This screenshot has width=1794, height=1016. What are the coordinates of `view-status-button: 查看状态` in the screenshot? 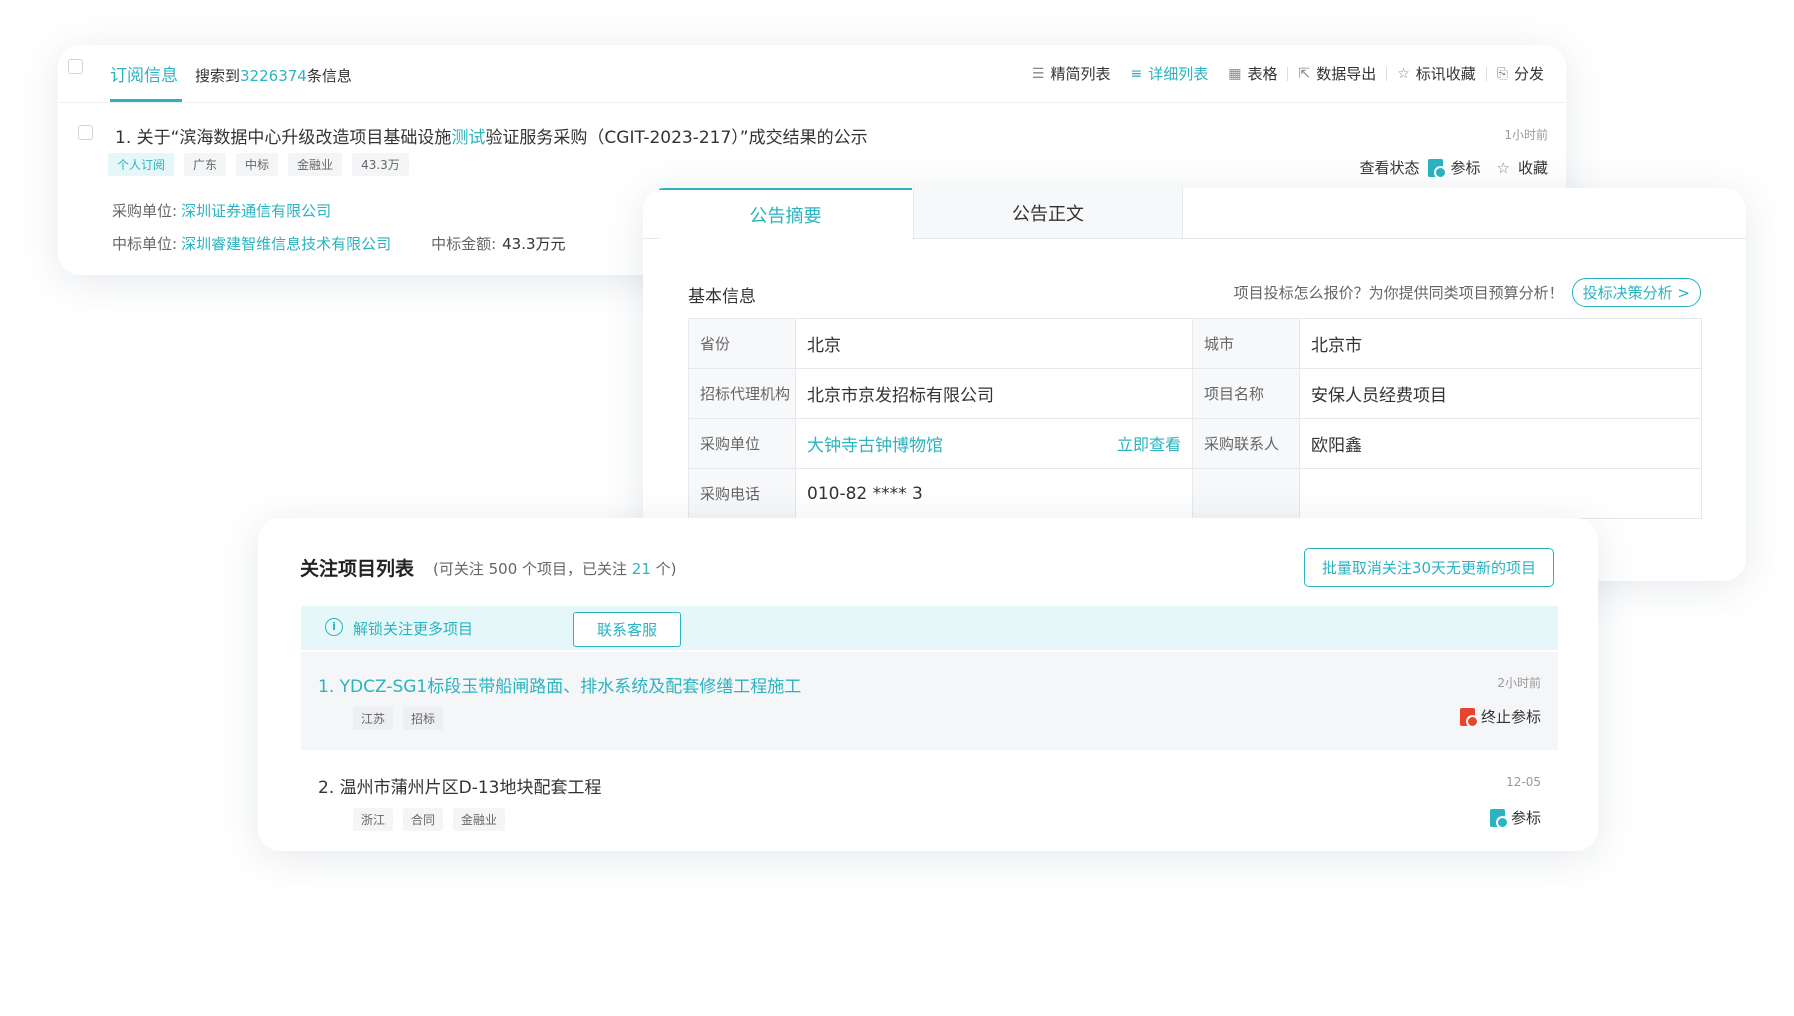 It's located at (1390, 167).